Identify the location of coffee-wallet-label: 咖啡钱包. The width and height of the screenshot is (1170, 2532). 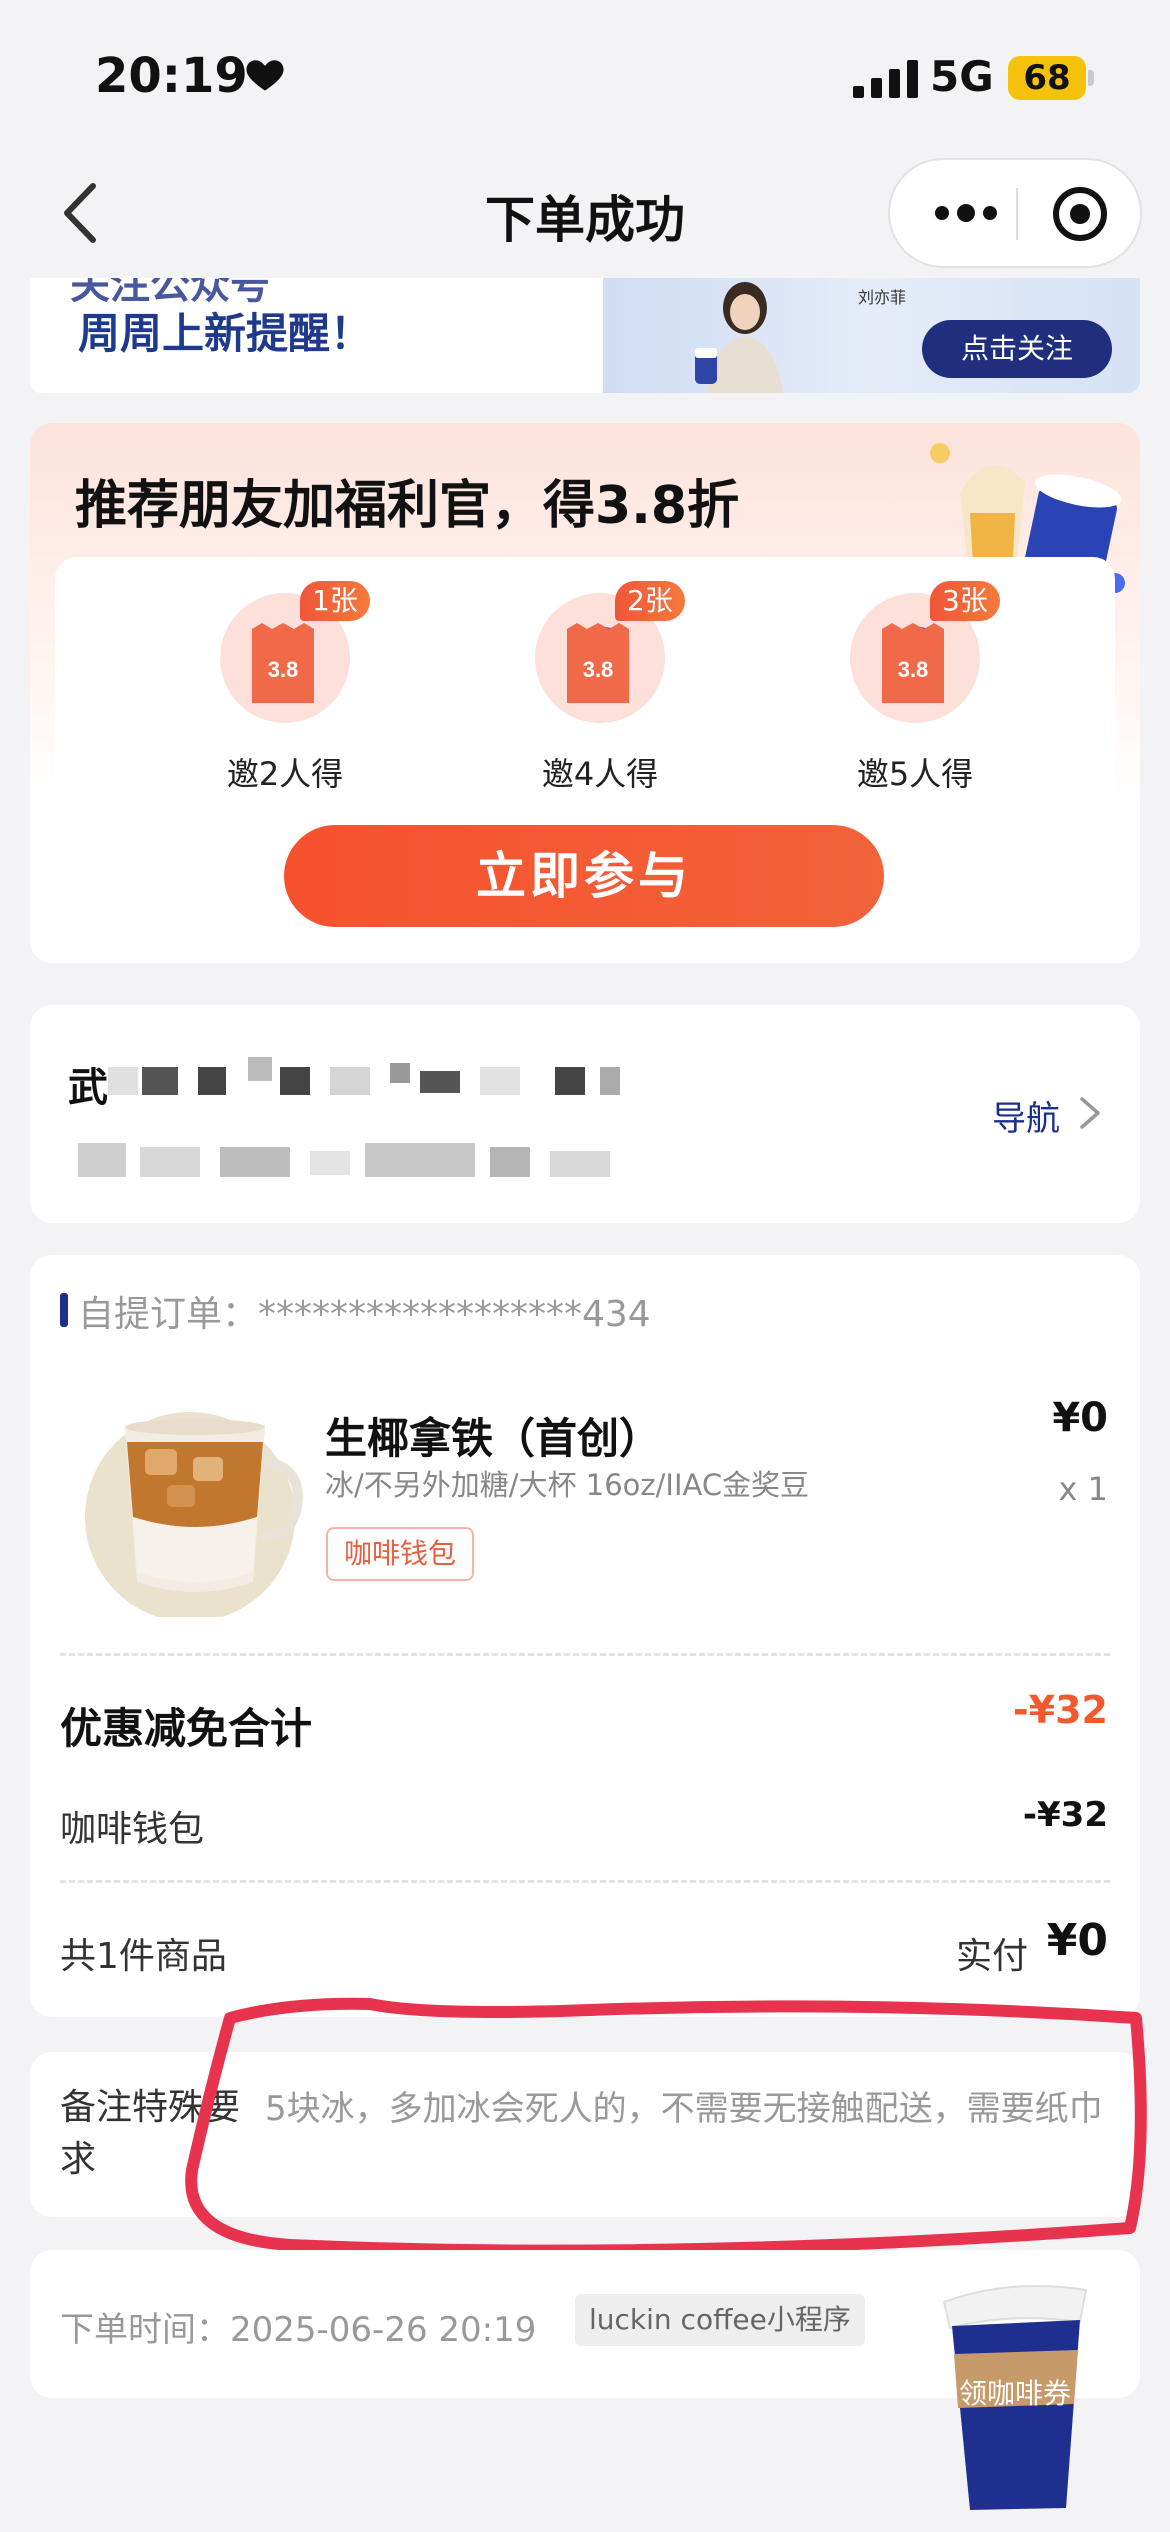
(132, 1829).